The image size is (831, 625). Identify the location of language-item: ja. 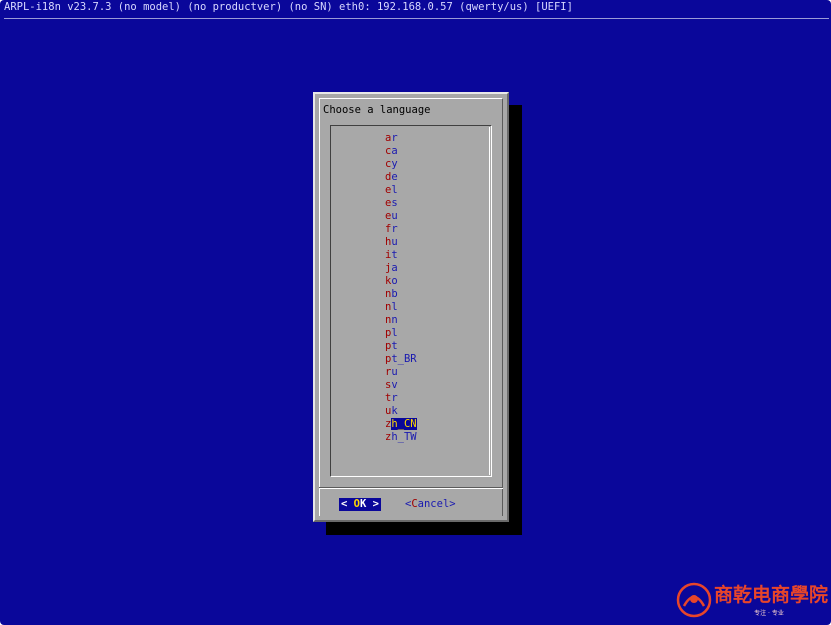
(401, 268).